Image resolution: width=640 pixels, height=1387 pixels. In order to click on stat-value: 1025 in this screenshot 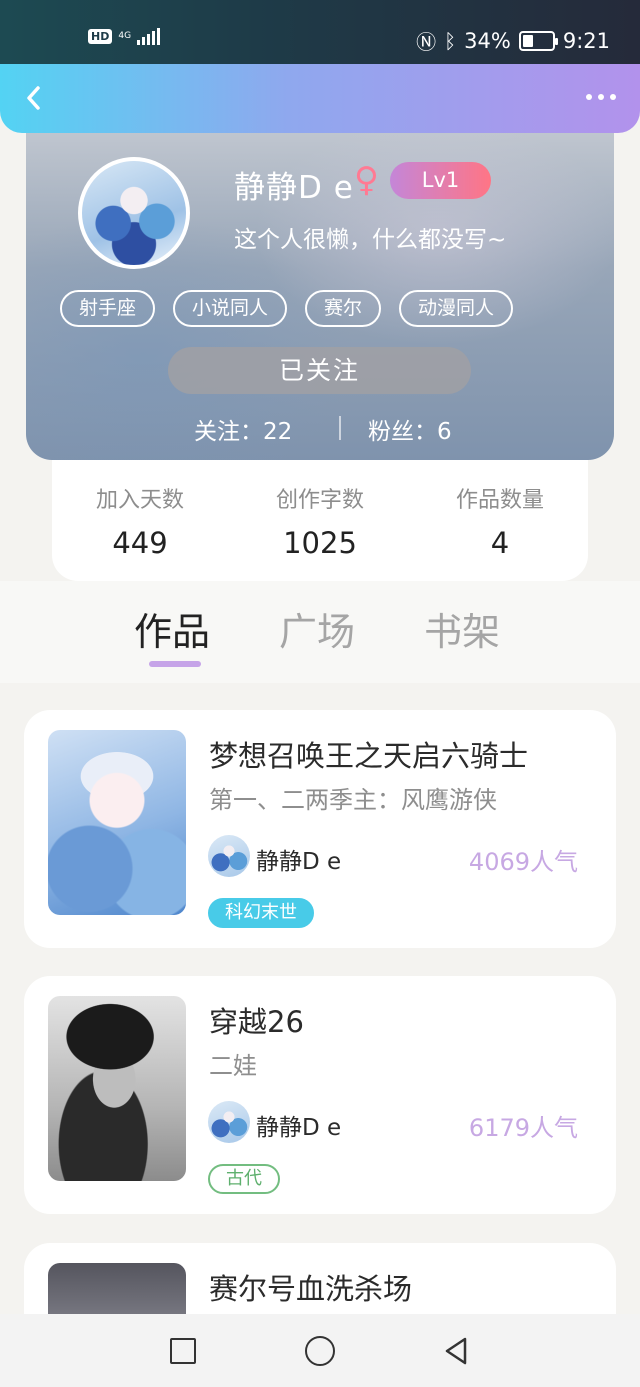, I will do `click(320, 543)`.